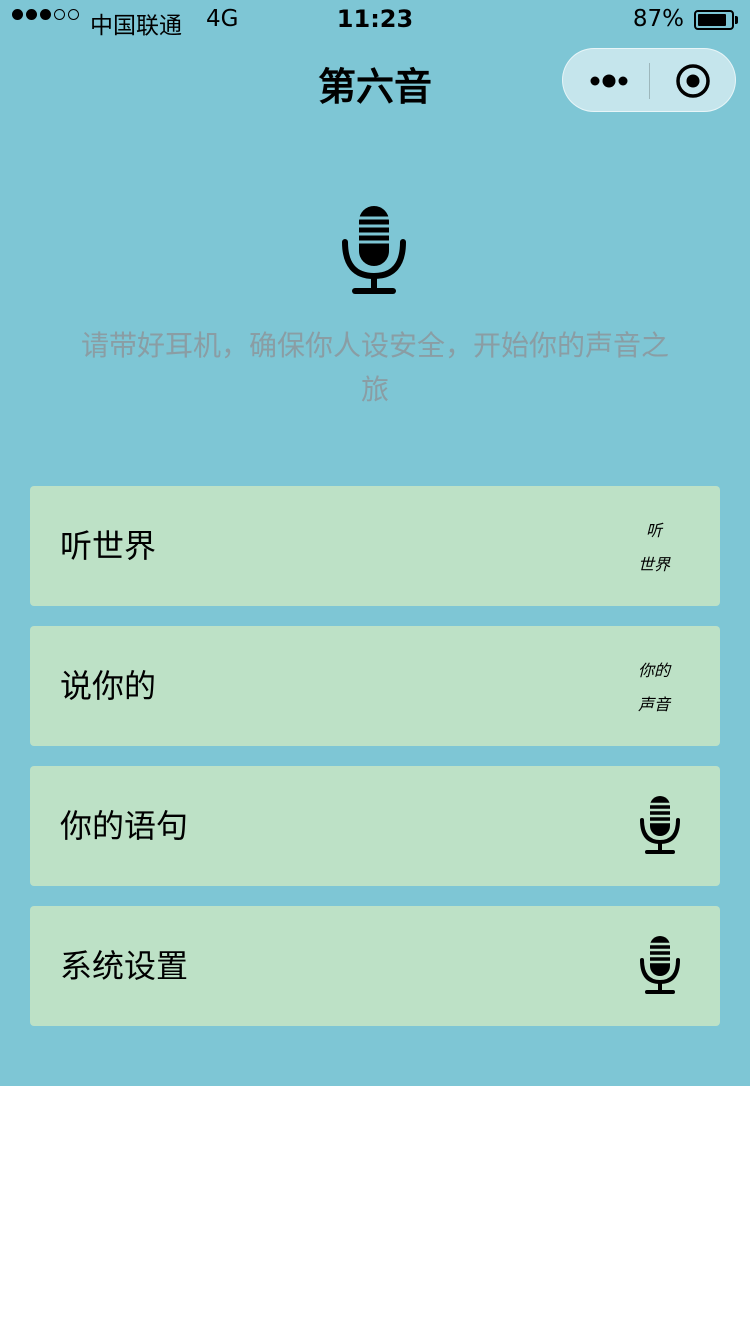  I want to click on your-voice-calligraphy: 你的 声音, so click(654, 688).